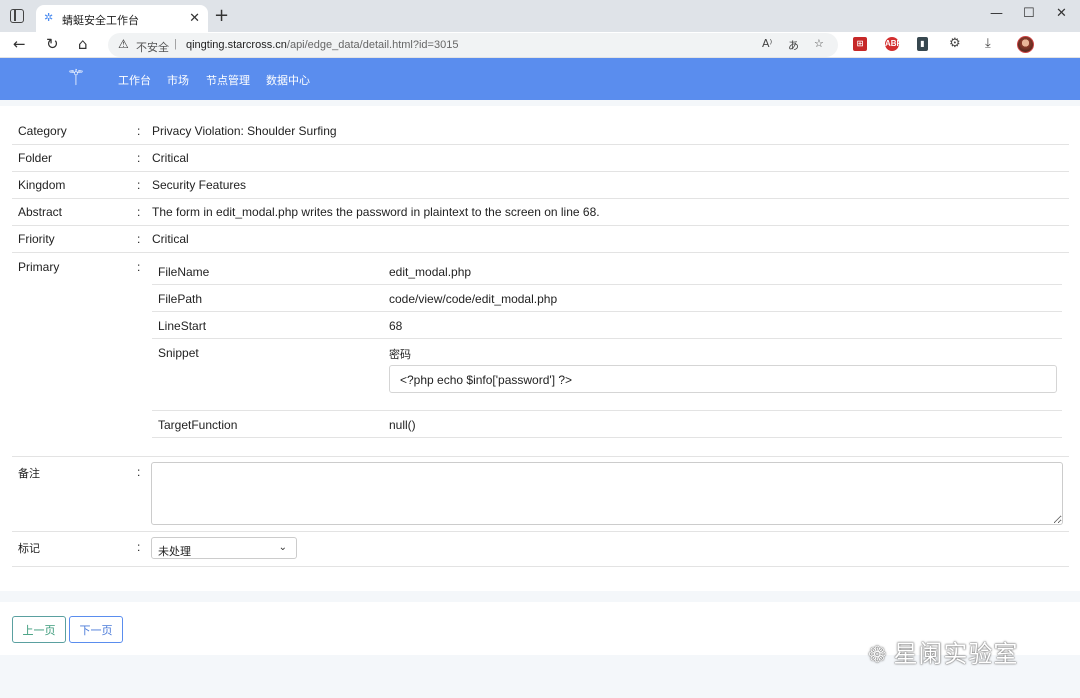  Describe the element at coordinates (540, 158) in the screenshot. I see `row-folder: Folder : Critical` at that location.